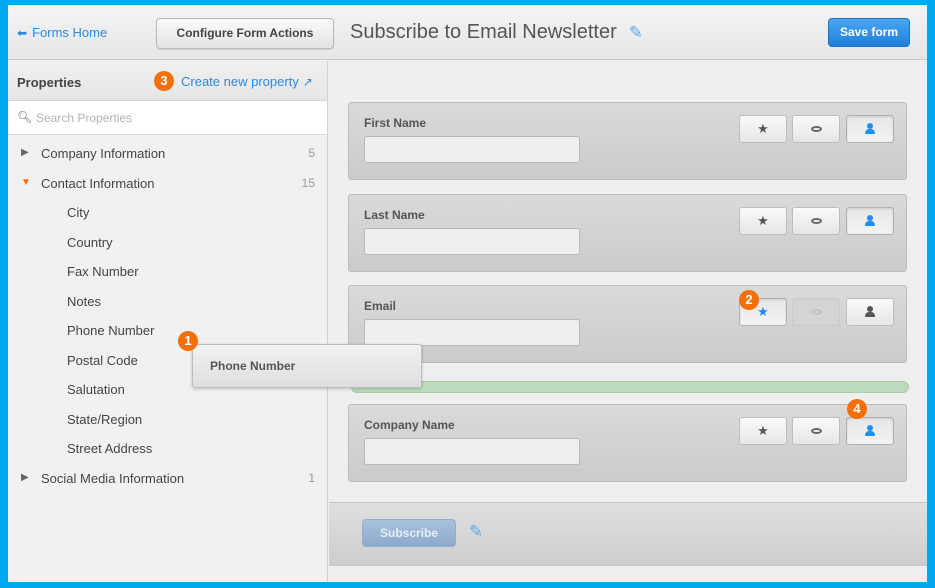 The width and height of the screenshot is (935, 588). I want to click on property-label: Phone Number, so click(111, 330).